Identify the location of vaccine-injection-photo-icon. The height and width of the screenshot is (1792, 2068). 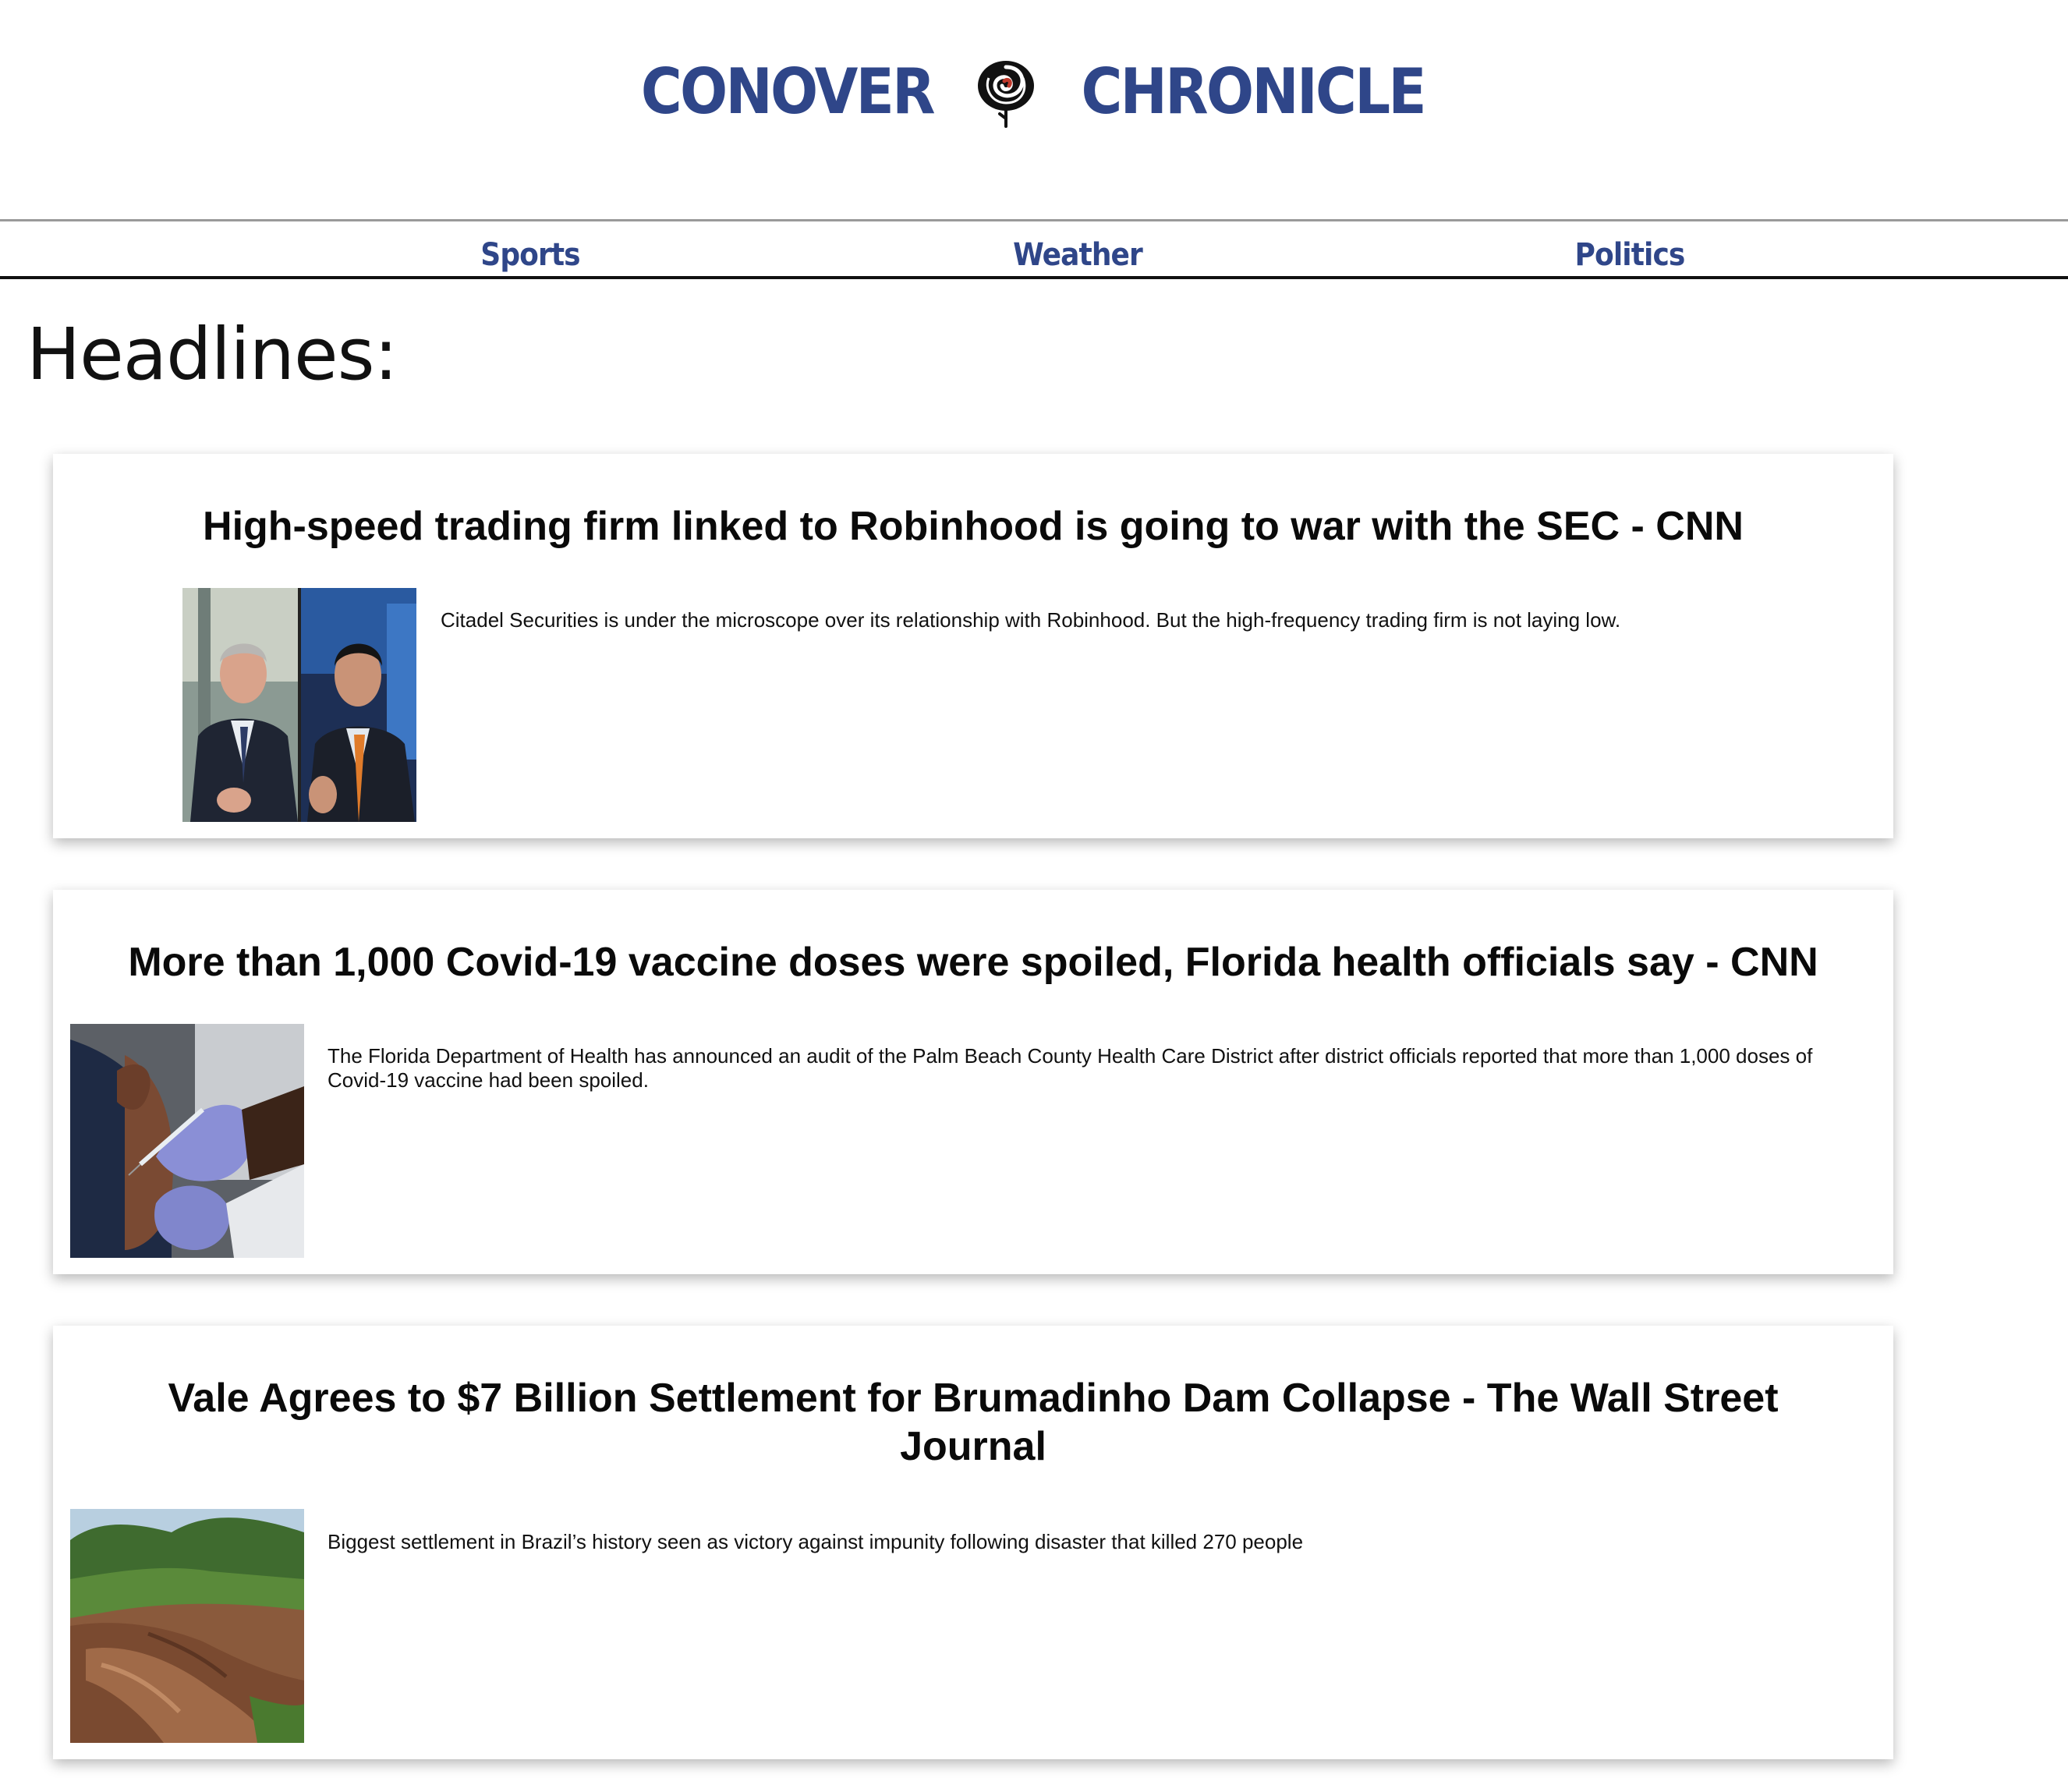
(187, 1141).